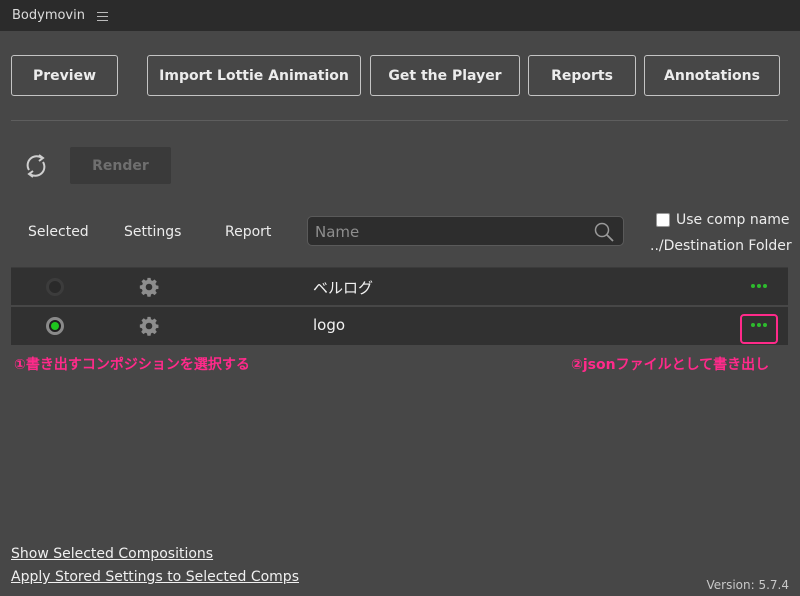 The height and width of the screenshot is (596, 800). Describe the element at coordinates (132, 365) in the screenshot. I see `annotation-select-composition: ①書き出すコンポジションを選択する` at that location.